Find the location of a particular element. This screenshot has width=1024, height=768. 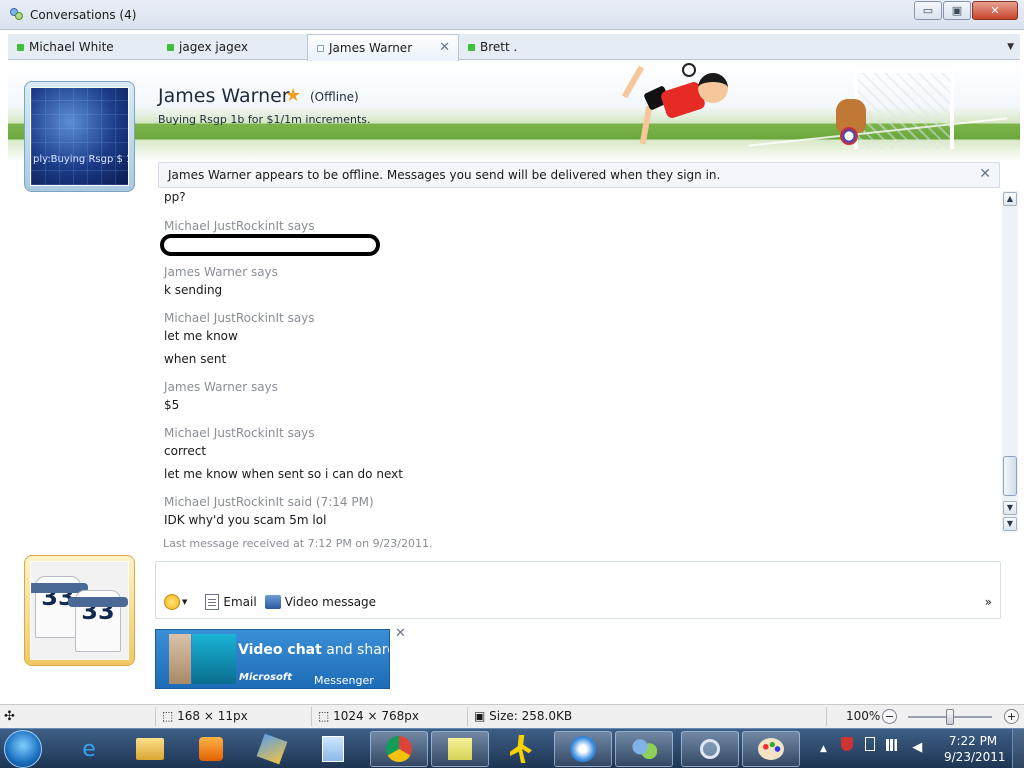

notes-app-icon is located at coordinates (333, 749).